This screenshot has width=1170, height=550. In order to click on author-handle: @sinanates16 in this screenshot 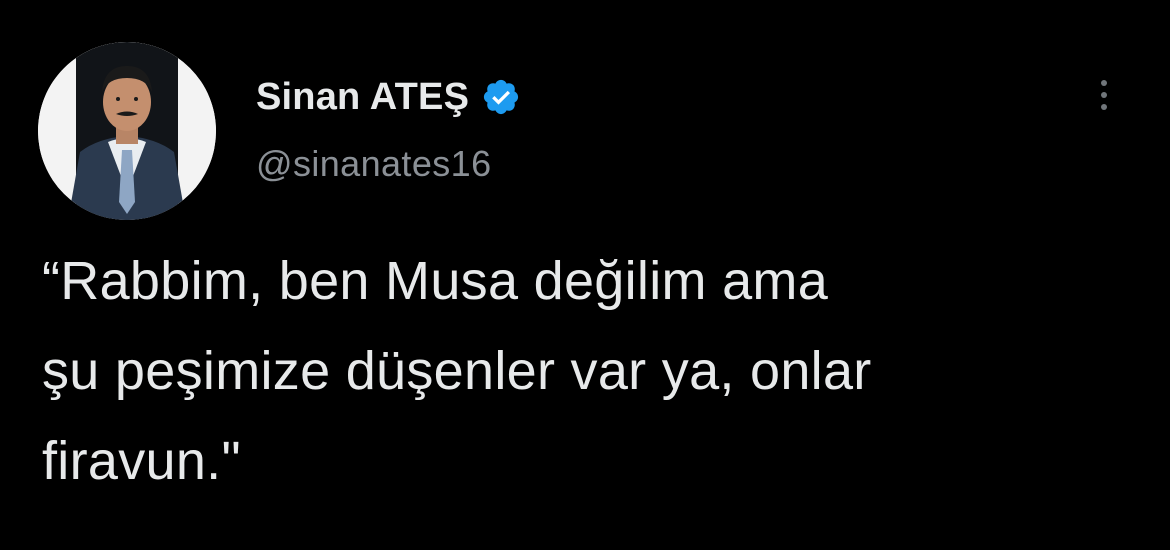, I will do `click(374, 164)`.